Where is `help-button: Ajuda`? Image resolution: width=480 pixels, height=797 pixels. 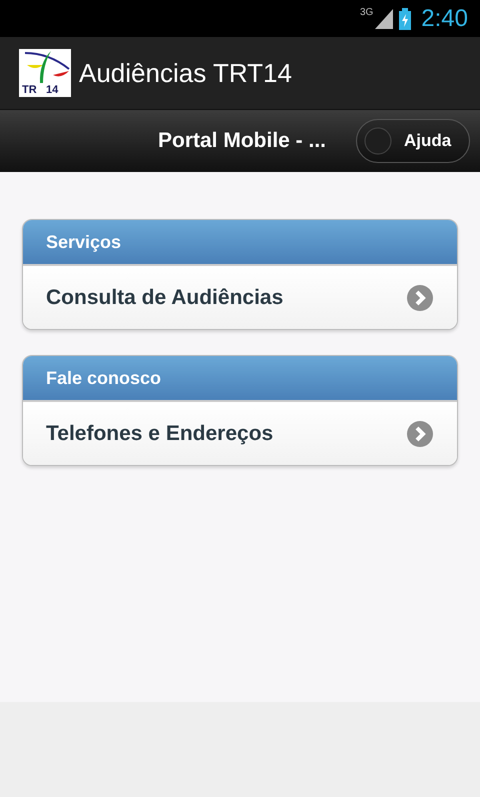
help-button: Ajuda is located at coordinates (413, 141).